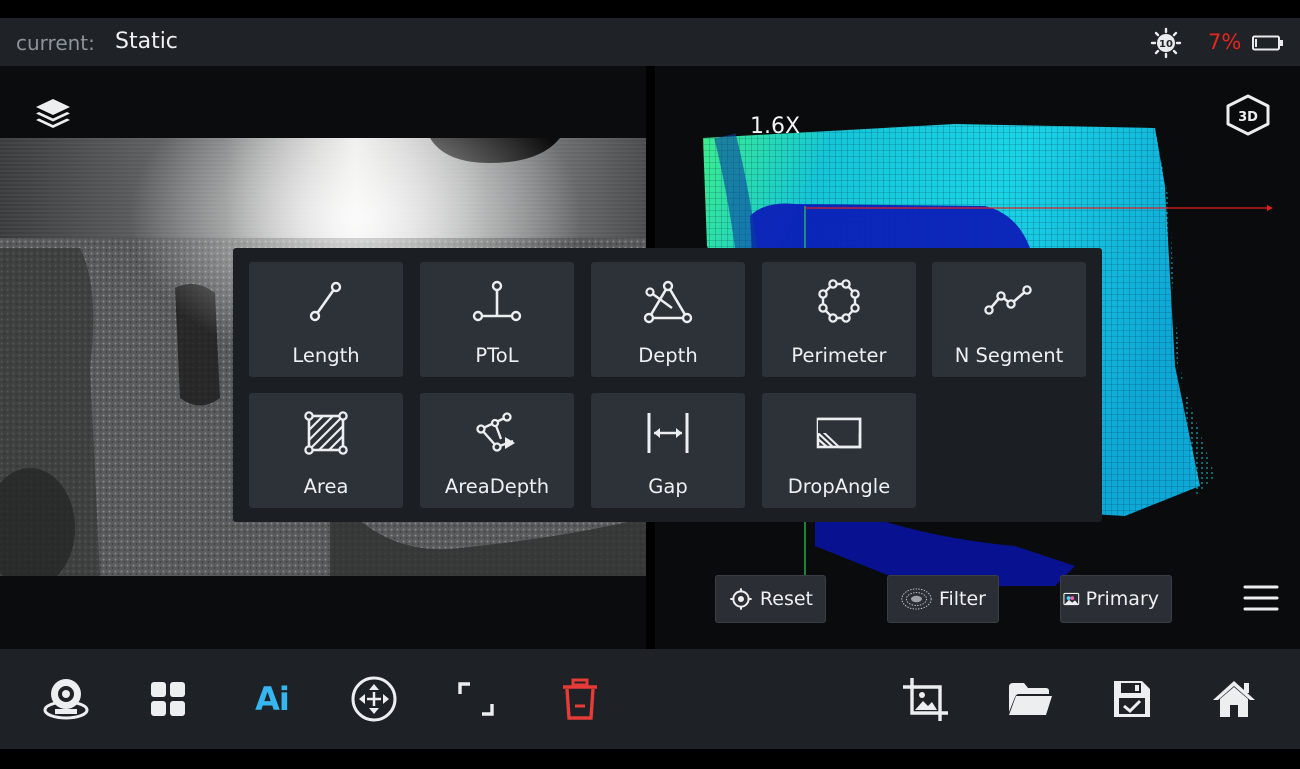 The height and width of the screenshot is (769, 1300). What do you see at coordinates (497, 486) in the screenshot?
I see `measure-areadepth-label: AreaDepth` at bounding box center [497, 486].